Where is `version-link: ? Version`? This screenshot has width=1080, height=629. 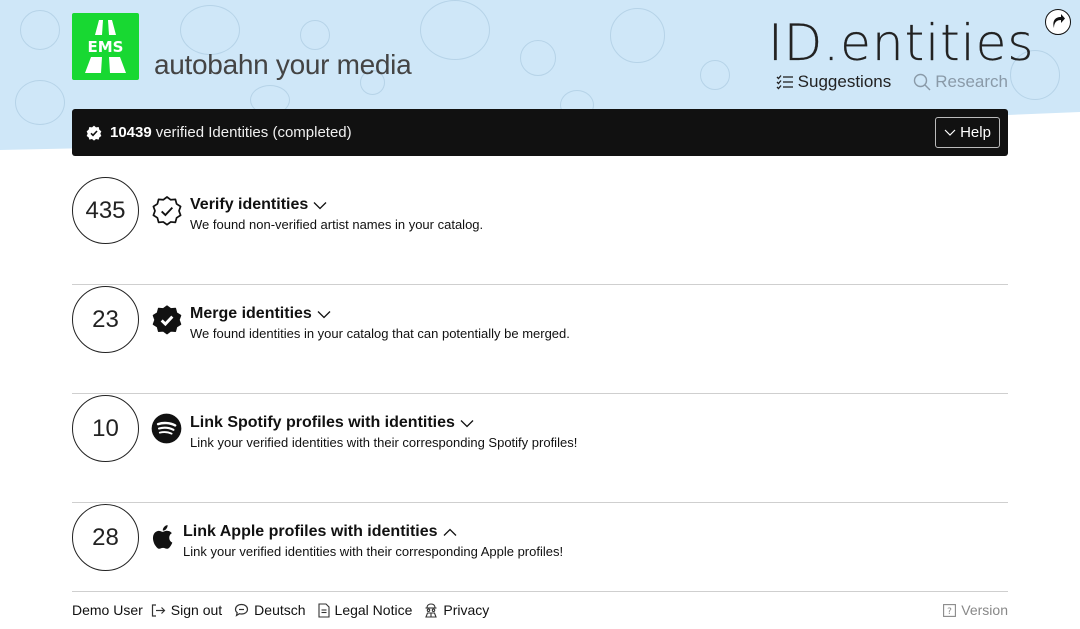 version-link: ? Version is located at coordinates (975, 610).